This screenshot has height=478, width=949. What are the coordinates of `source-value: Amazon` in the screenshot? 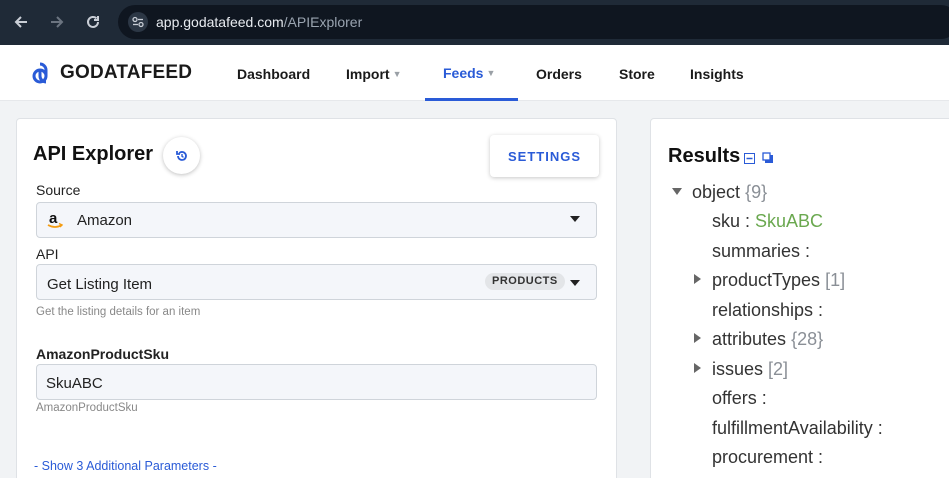 It's located at (105, 220).